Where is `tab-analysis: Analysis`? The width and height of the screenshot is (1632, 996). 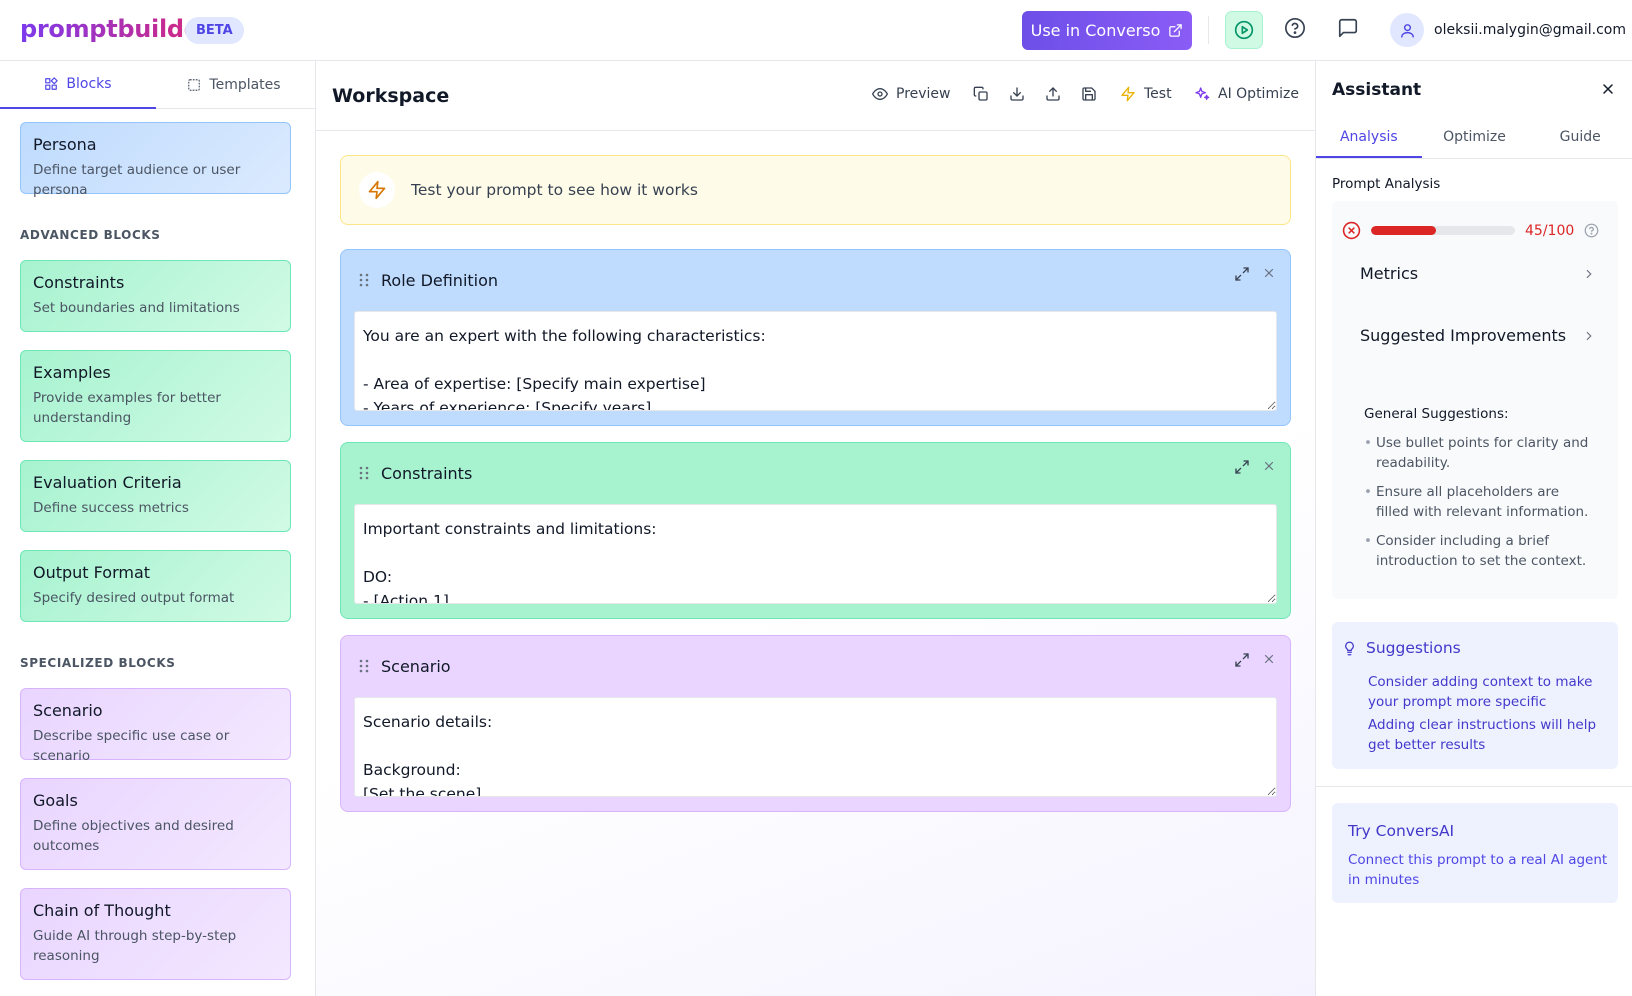 tab-analysis: Analysis is located at coordinates (1369, 138).